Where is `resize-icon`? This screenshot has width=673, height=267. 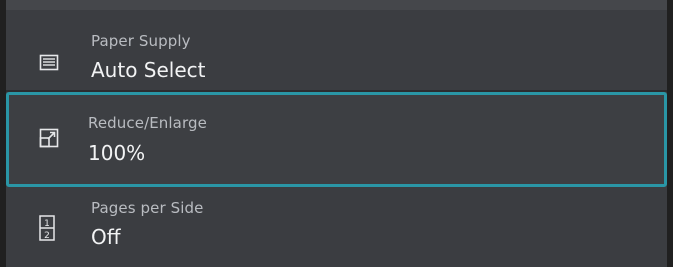
resize-icon is located at coordinates (49, 138).